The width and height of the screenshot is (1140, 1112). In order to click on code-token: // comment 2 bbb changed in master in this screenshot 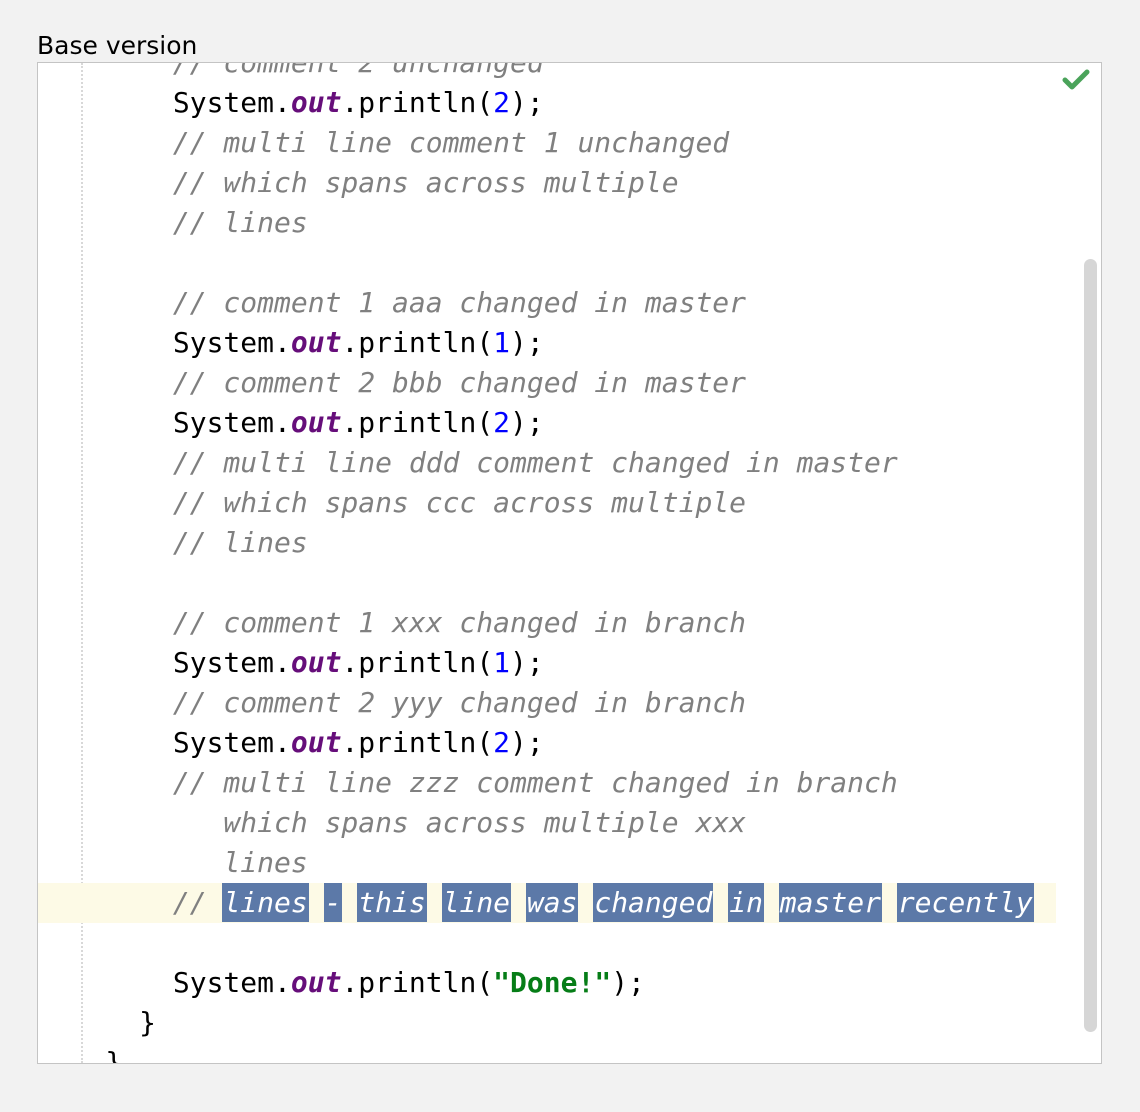, I will do `click(392, 382)`.